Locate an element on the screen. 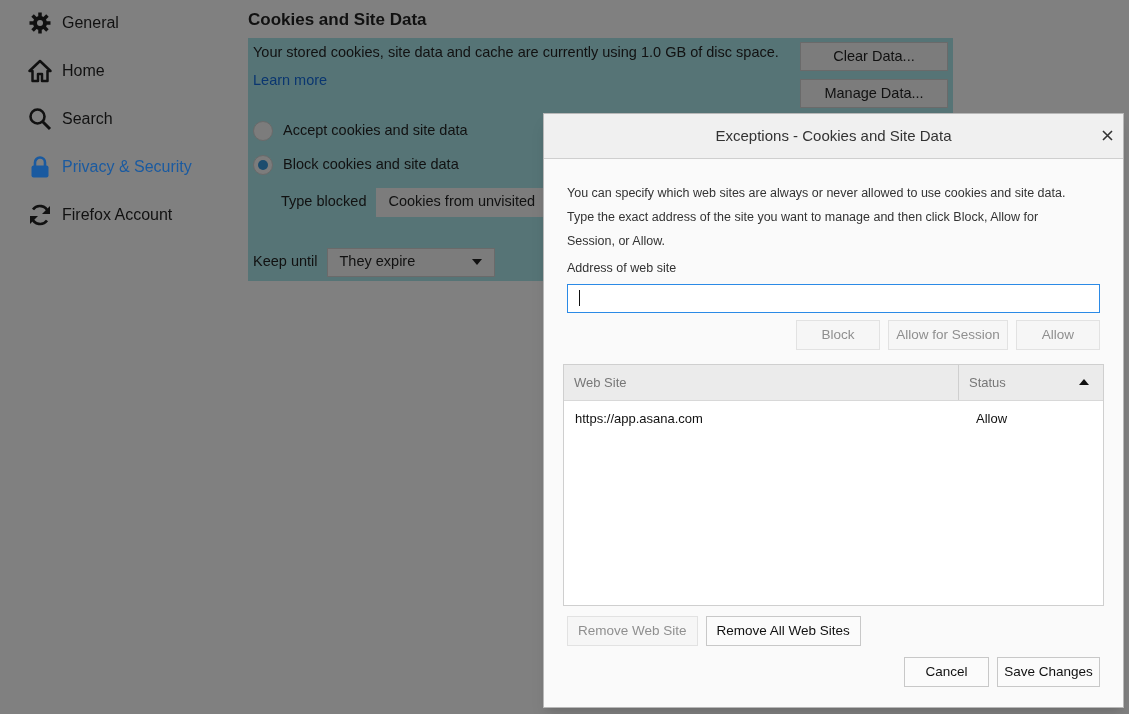  column-header: Web Site is located at coordinates (761, 382).